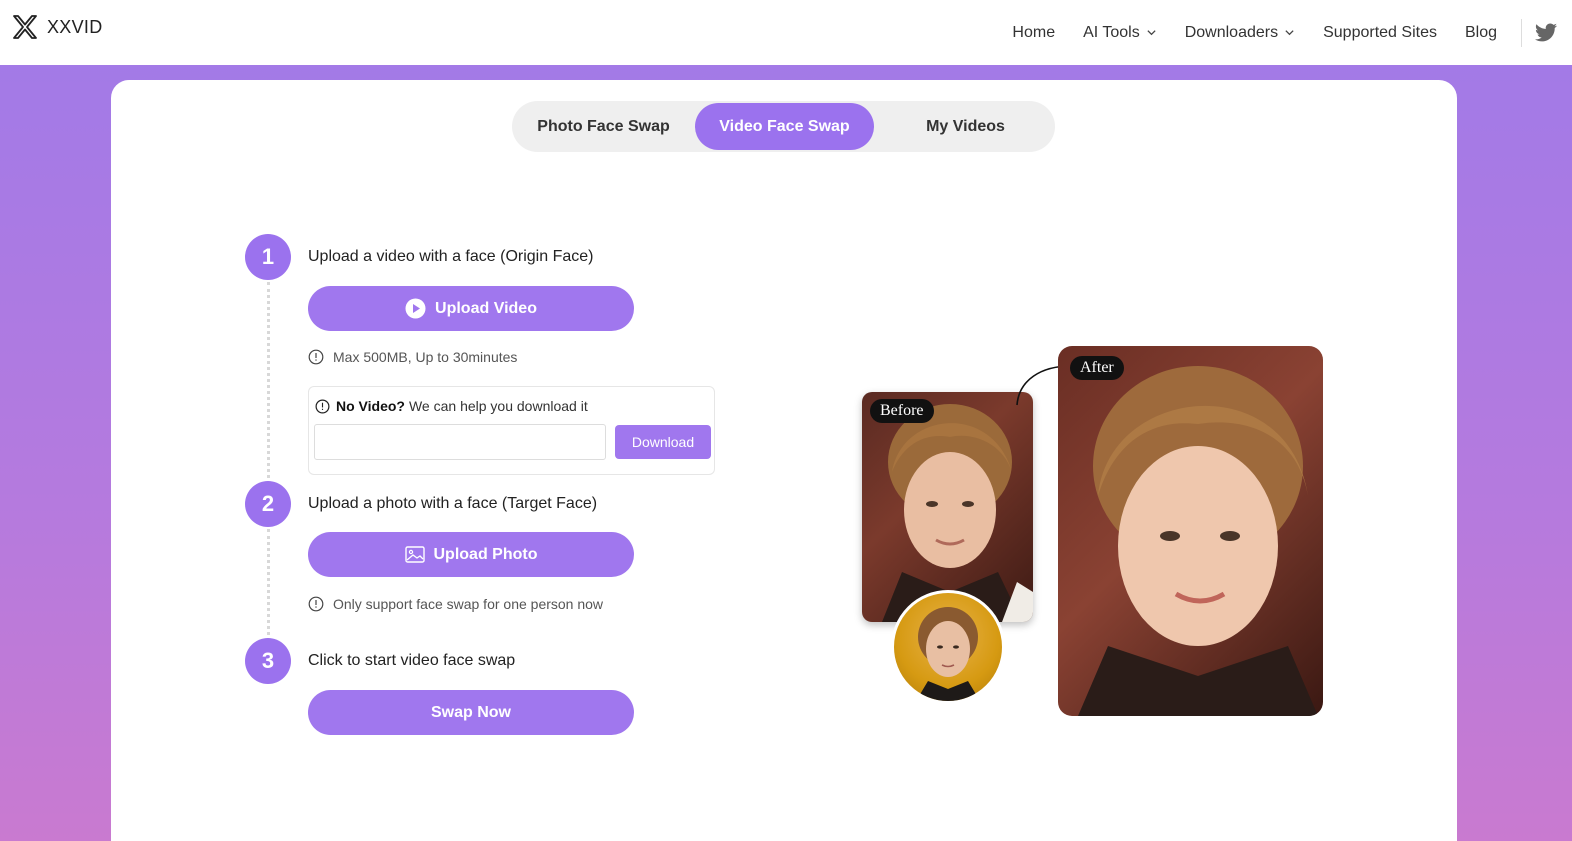 This screenshot has height=841, width=1572. What do you see at coordinates (268, 661) in the screenshot?
I see `step-3-number: 3` at bounding box center [268, 661].